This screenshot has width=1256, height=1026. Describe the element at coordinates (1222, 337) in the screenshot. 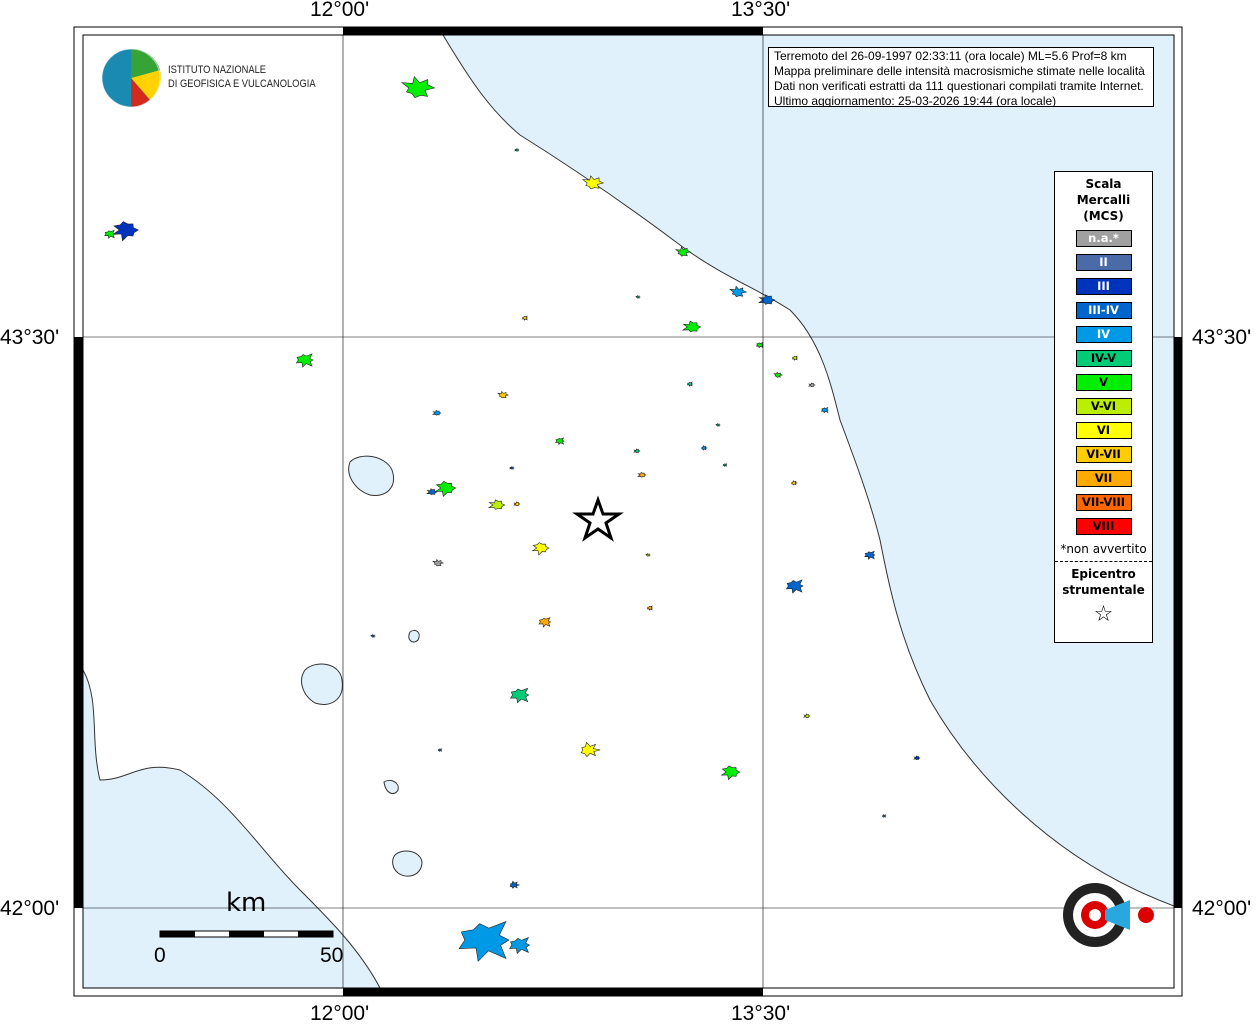

I see `lat-tick-right-top: 43°30'` at that location.